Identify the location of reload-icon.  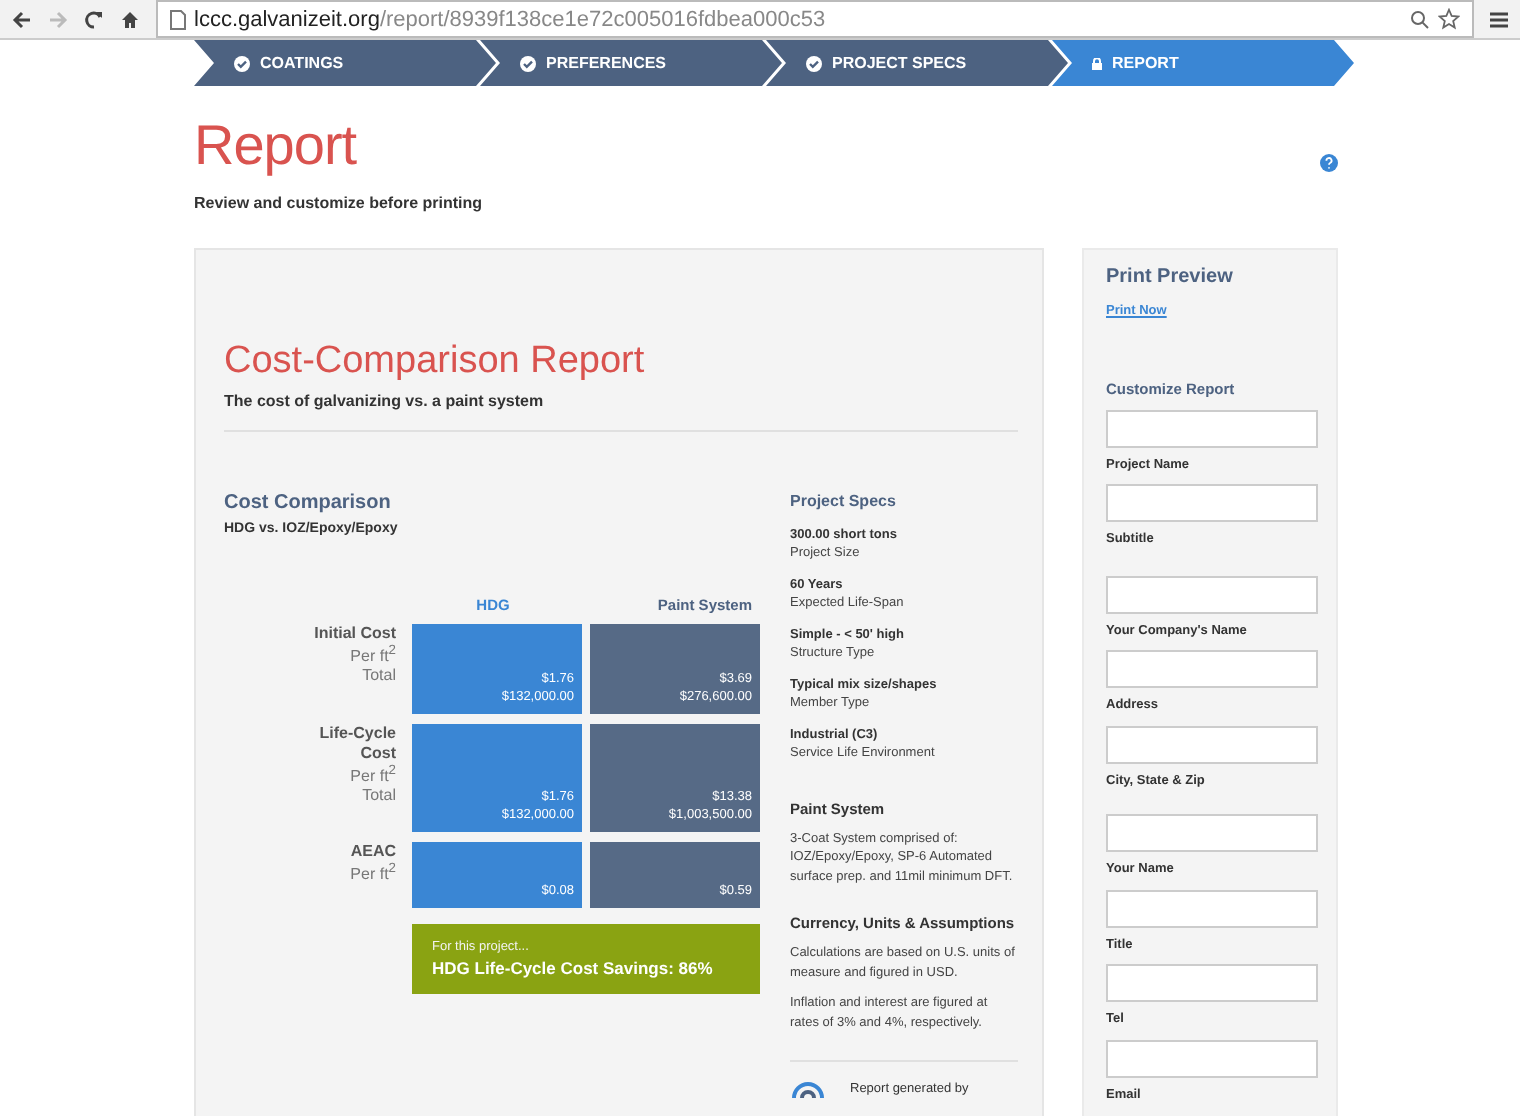
(94, 19).